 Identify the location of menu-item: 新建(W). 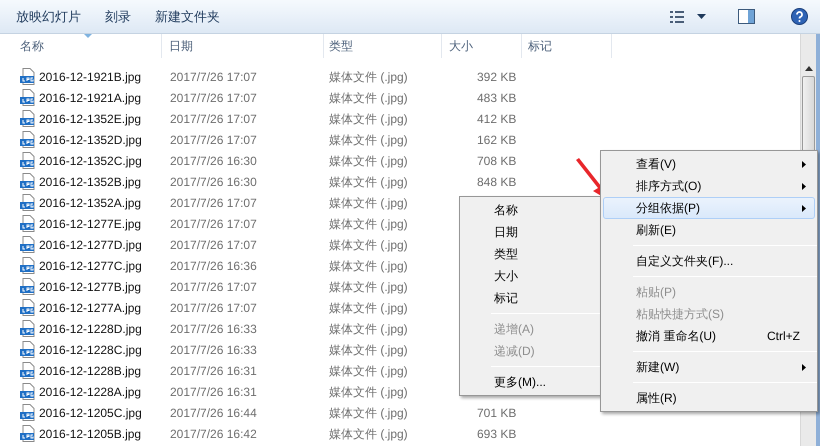
(709, 367).